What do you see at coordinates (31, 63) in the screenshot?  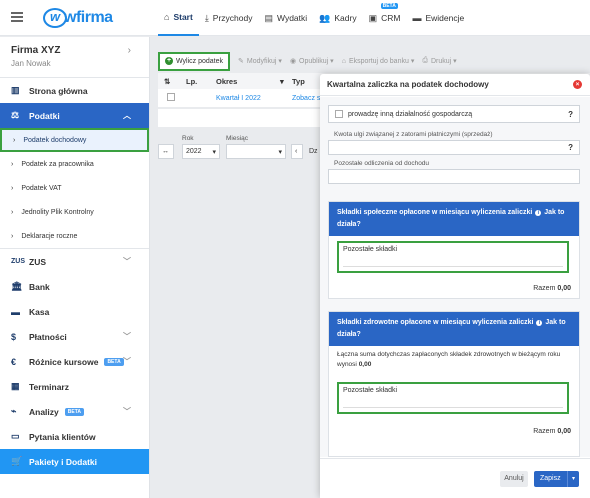 I see `user-name: Jan Nowak` at bounding box center [31, 63].